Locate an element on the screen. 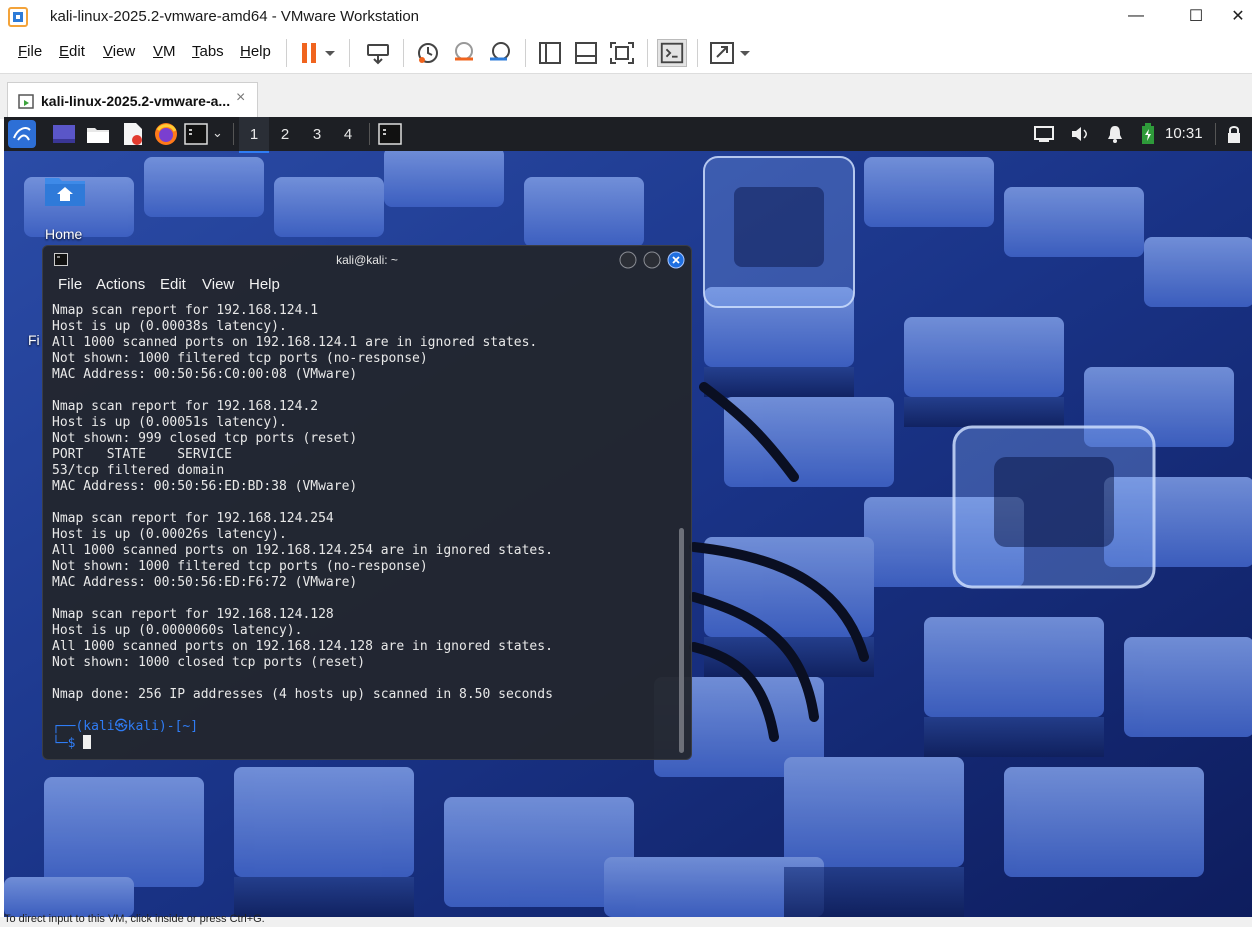 The height and width of the screenshot is (927, 1252). terminal-launcher-icon is located at coordinates (196, 134).